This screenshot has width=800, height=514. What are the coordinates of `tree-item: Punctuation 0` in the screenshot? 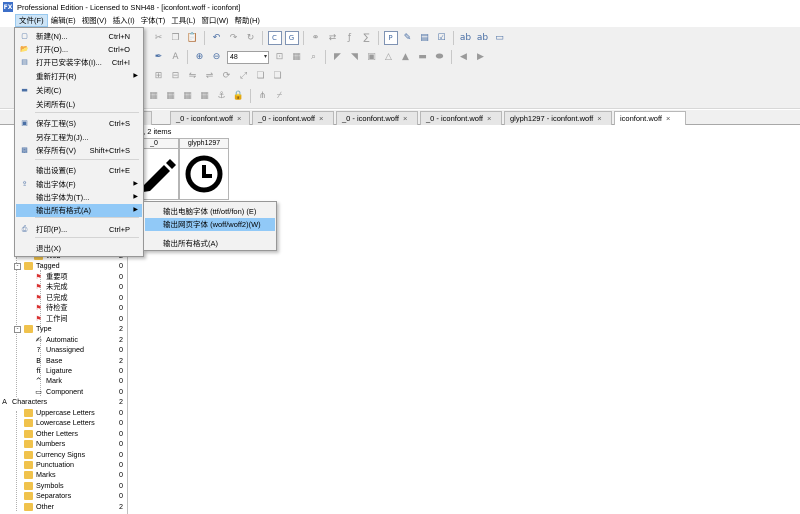 It's located at (63, 465).